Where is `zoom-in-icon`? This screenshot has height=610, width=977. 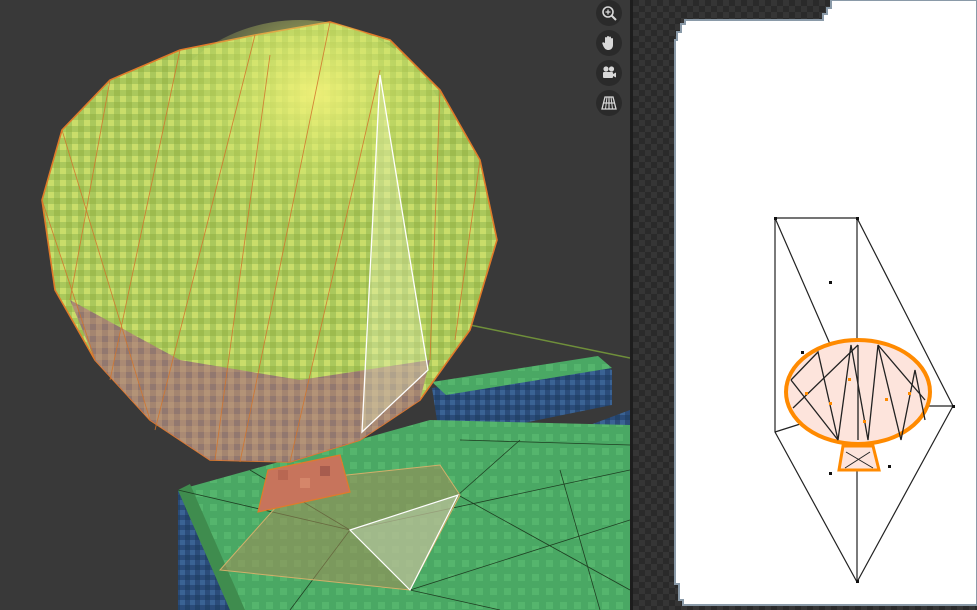 zoom-in-icon is located at coordinates (609, 13).